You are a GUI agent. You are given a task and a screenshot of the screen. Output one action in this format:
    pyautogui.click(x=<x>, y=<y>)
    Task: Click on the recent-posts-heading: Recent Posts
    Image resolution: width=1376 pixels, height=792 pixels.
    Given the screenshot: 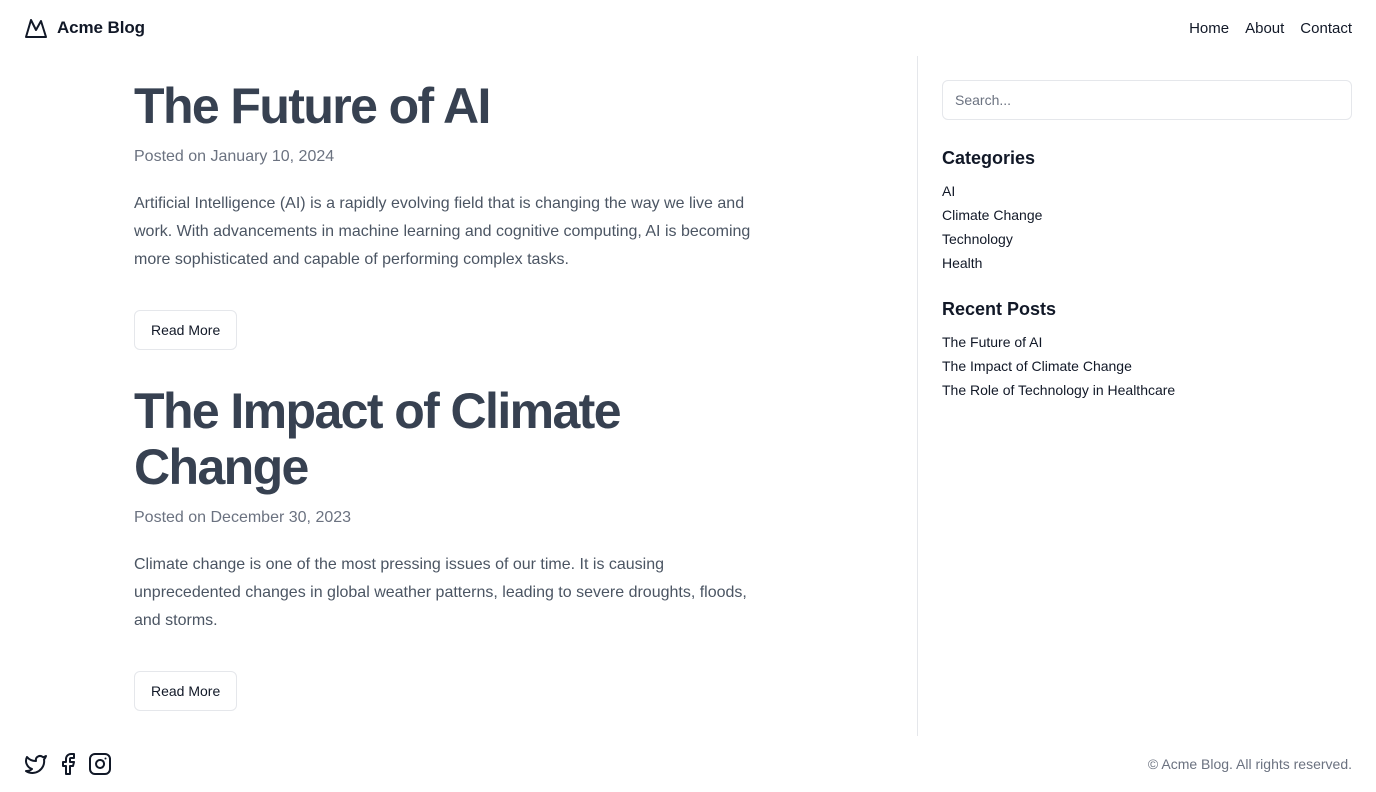 What is the action you would take?
    pyautogui.click(x=999, y=309)
    